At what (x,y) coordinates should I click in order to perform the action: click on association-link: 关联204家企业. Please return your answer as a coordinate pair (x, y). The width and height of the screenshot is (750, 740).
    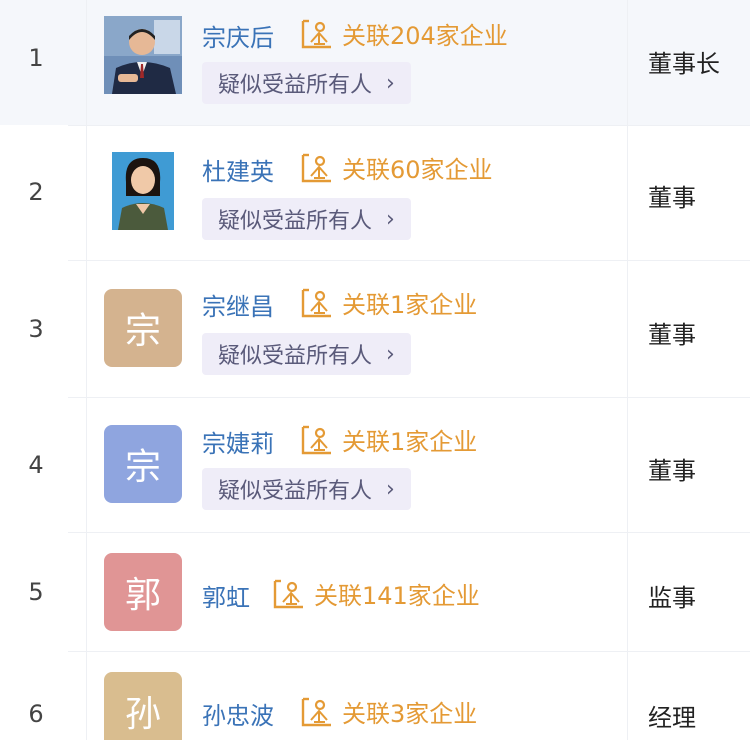
    Looking at the image, I should click on (404, 33).